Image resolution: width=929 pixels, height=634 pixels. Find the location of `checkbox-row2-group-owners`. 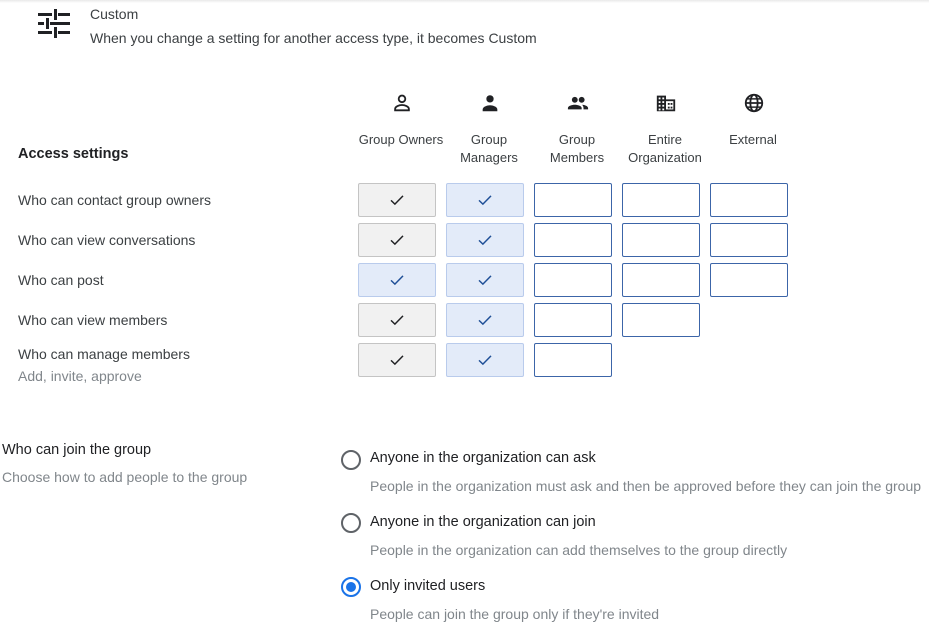

checkbox-row2-group-owners is located at coordinates (397, 240).